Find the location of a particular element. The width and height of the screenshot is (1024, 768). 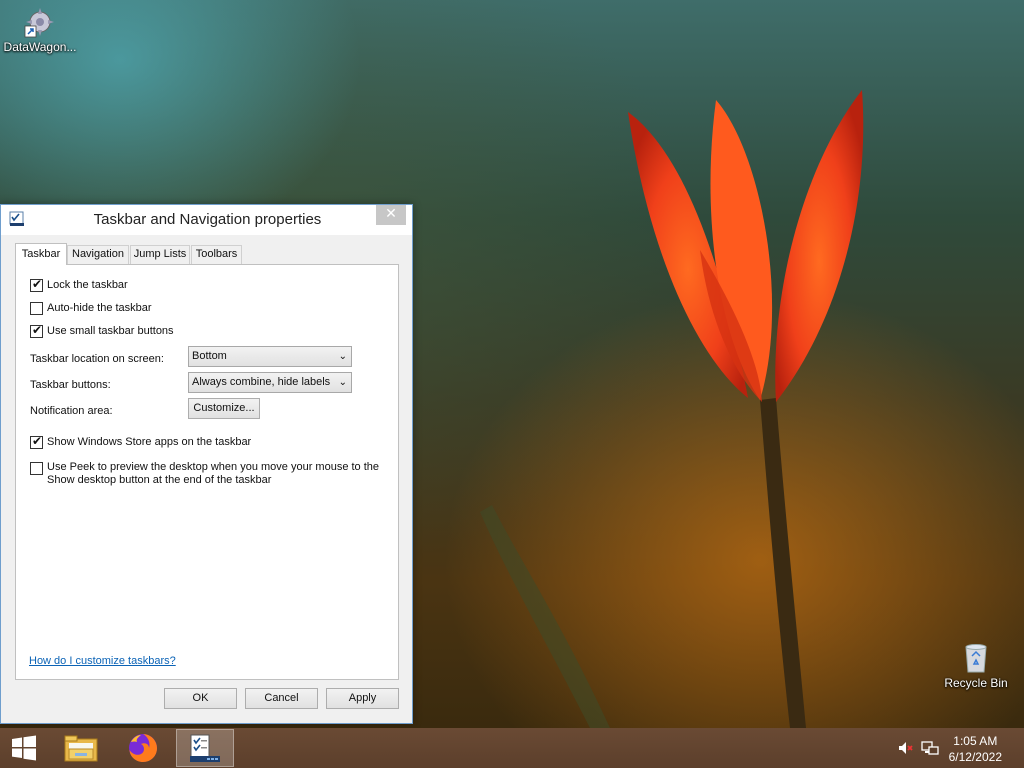

network-icon is located at coordinates (930, 748).